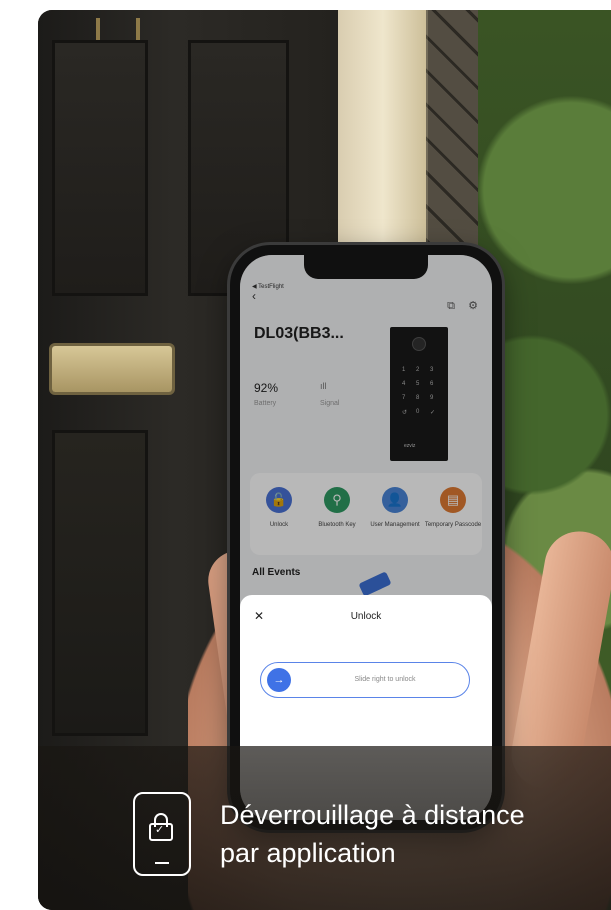 The image size is (611, 910). What do you see at coordinates (433, 413) in the screenshot?
I see `keypad-key: ✓` at bounding box center [433, 413].